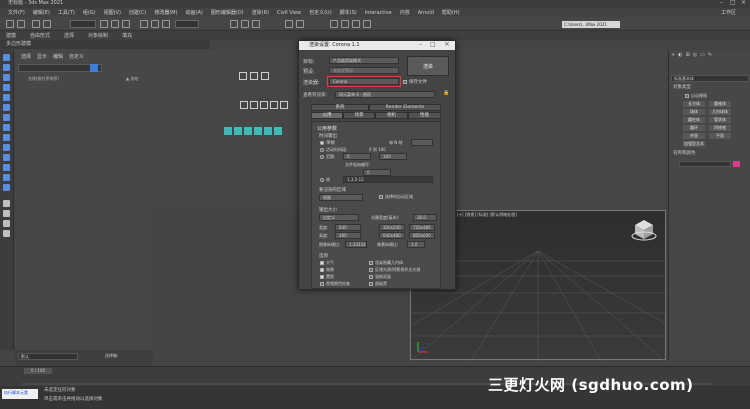 The image size is (750, 409). Describe the element at coordinates (6, 117) in the screenshot. I see `display-helpers-icon` at that location.